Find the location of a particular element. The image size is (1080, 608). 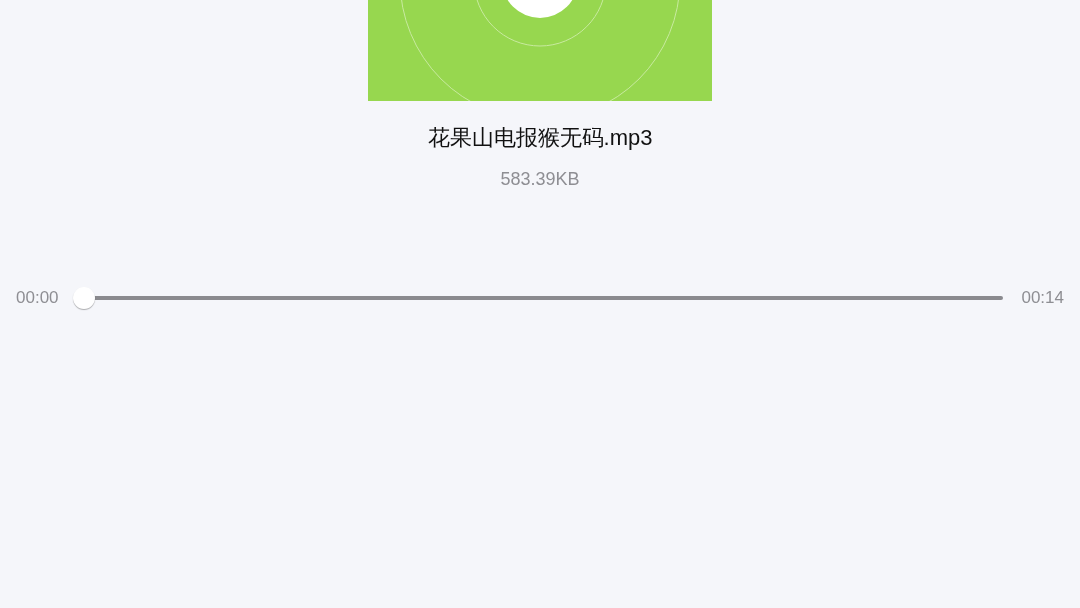

slider-thumb is located at coordinates (83, 298).